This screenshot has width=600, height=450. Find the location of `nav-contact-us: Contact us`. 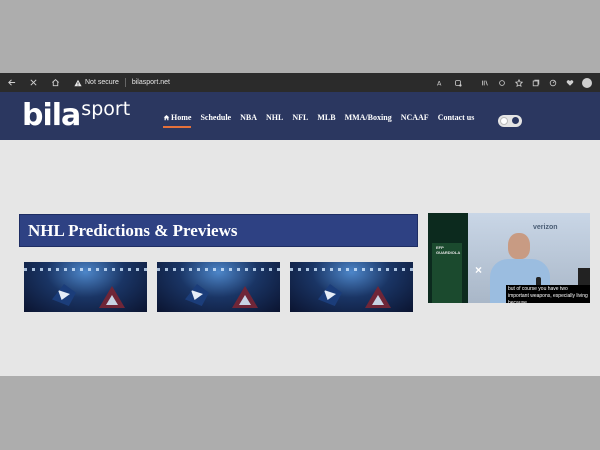

nav-contact-us: Contact us is located at coordinates (456, 120).